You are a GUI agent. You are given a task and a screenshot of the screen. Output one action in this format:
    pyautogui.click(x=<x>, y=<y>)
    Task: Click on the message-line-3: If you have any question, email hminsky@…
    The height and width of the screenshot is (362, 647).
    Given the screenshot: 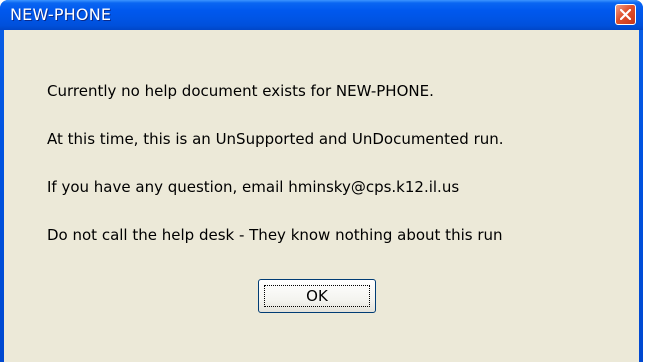 What is the action you would take?
    pyautogui.click(x=253, y=187)
    